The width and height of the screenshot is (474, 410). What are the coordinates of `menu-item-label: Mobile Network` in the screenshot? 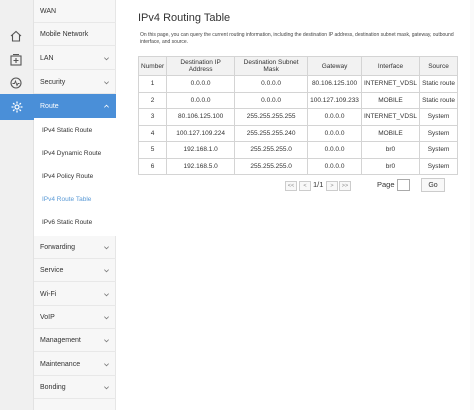 It's located at (64, 34).